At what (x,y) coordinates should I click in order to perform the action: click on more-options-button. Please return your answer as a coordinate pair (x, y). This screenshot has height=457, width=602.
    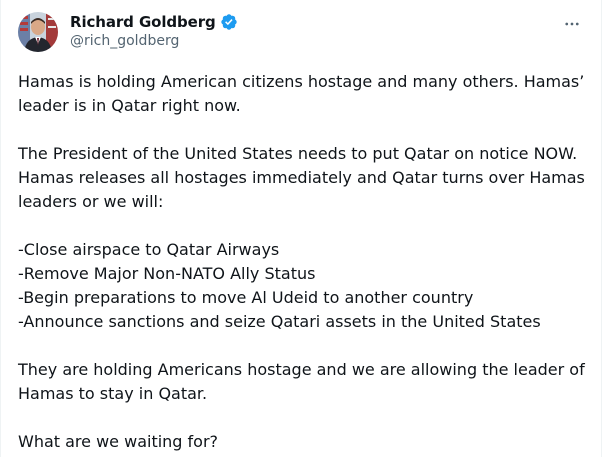
    Looking at the image, I should click on (572, 24).